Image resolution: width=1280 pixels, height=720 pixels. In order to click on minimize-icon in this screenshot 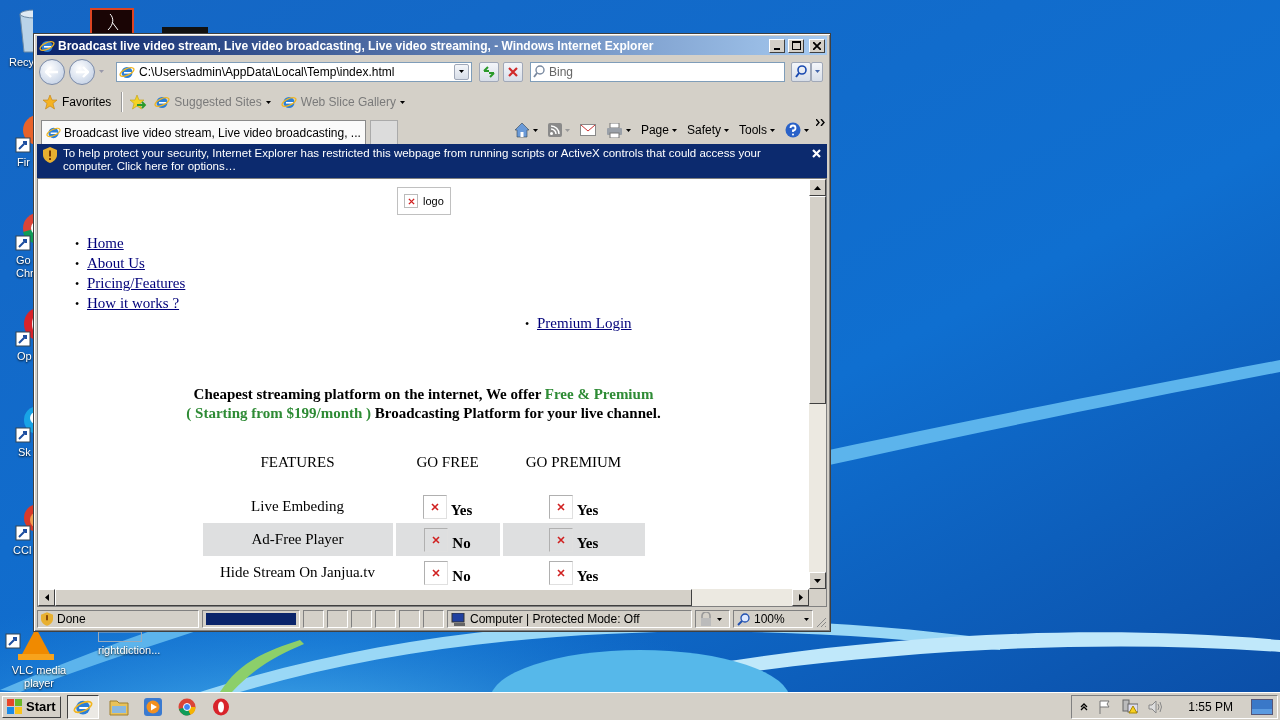, I will do `click(777, 48)`.